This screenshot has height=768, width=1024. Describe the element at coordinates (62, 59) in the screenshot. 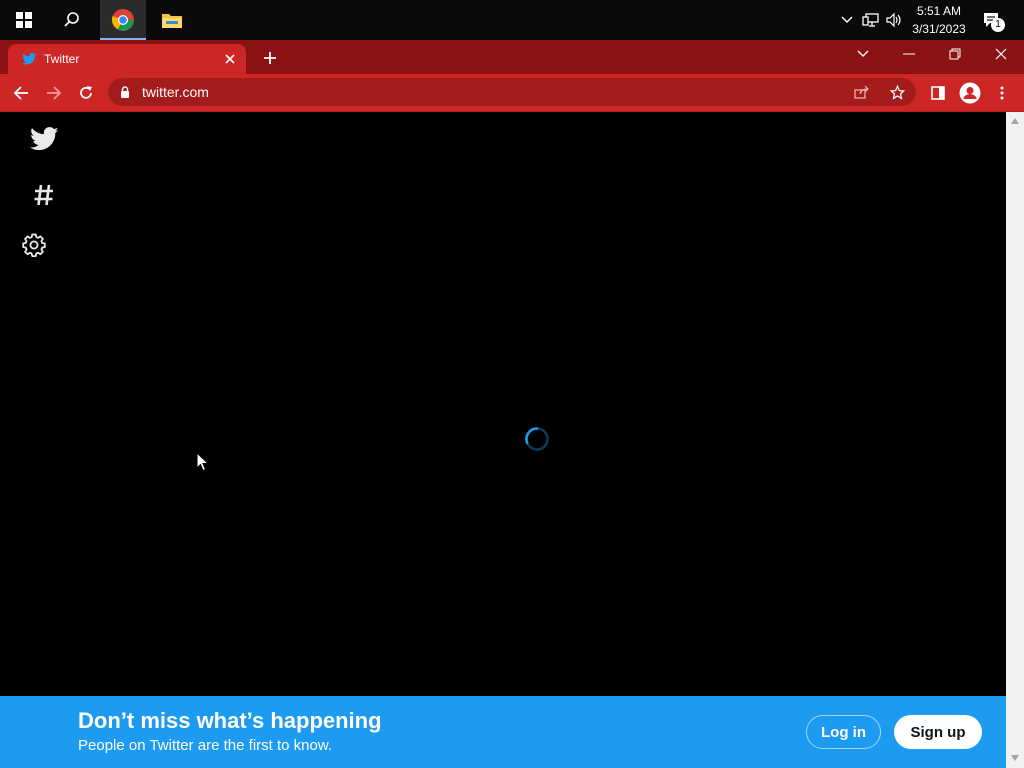

I see `tab-title: Twitter` at that location.